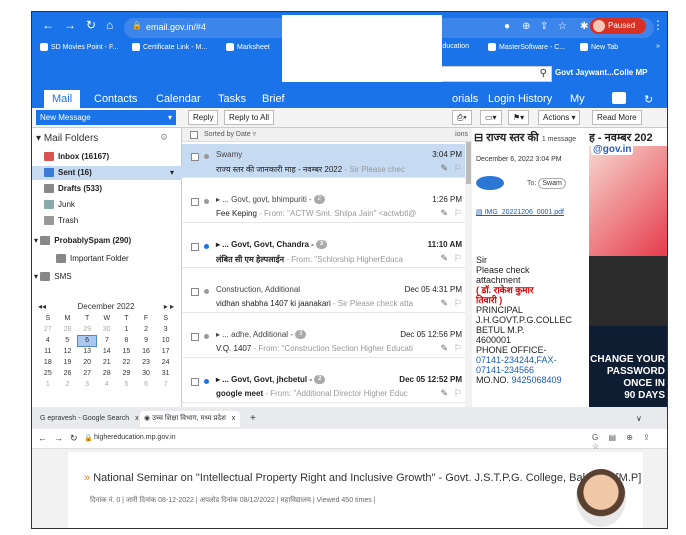 This screenshot has height=535, width=686. What do you see at coordinates (617, 117) in the screenshot?
I see `read-more-button: Read More` at bounding box center [617, 117].